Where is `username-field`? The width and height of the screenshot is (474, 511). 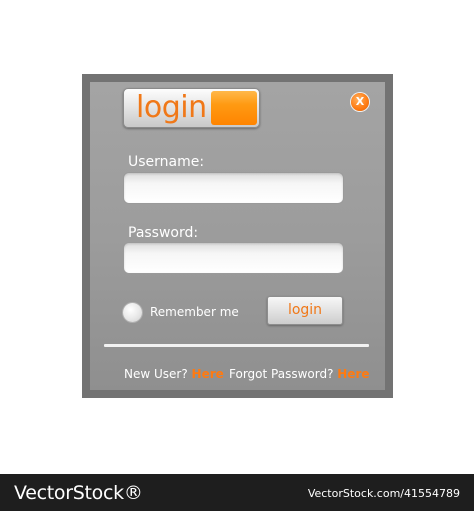 username-field is located at coordinates (233, 188).